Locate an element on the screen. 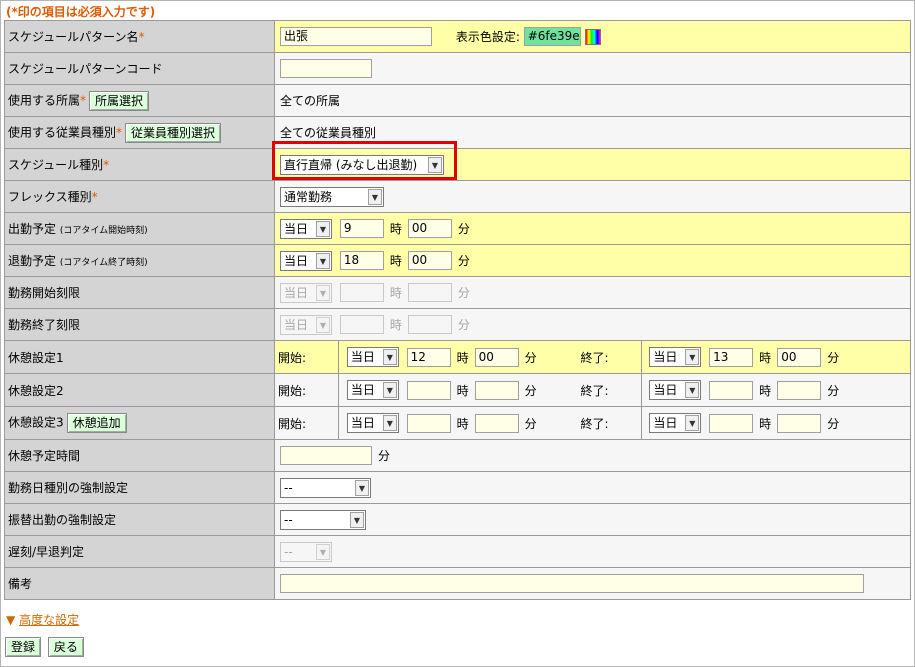 The height and width of the screenshot is (667, 915). label-cell: 備考 is located at coordinates (139, 583).